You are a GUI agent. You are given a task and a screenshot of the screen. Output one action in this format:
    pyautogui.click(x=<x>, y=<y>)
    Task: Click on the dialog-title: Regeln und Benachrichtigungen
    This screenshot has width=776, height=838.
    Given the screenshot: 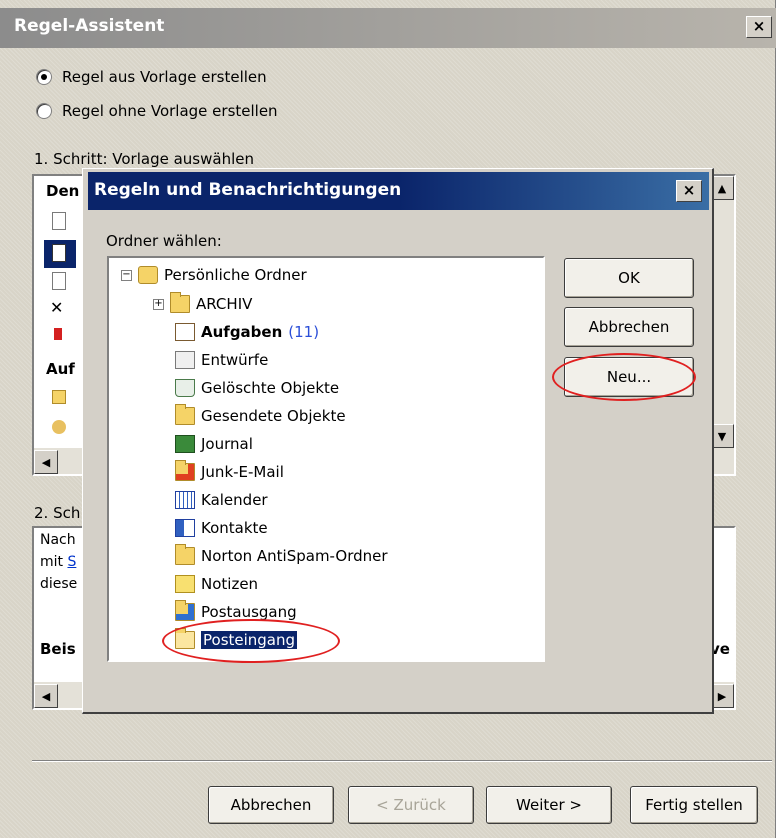 What is the action you would take?
    pyautogui.click(x=248, y=190)
    